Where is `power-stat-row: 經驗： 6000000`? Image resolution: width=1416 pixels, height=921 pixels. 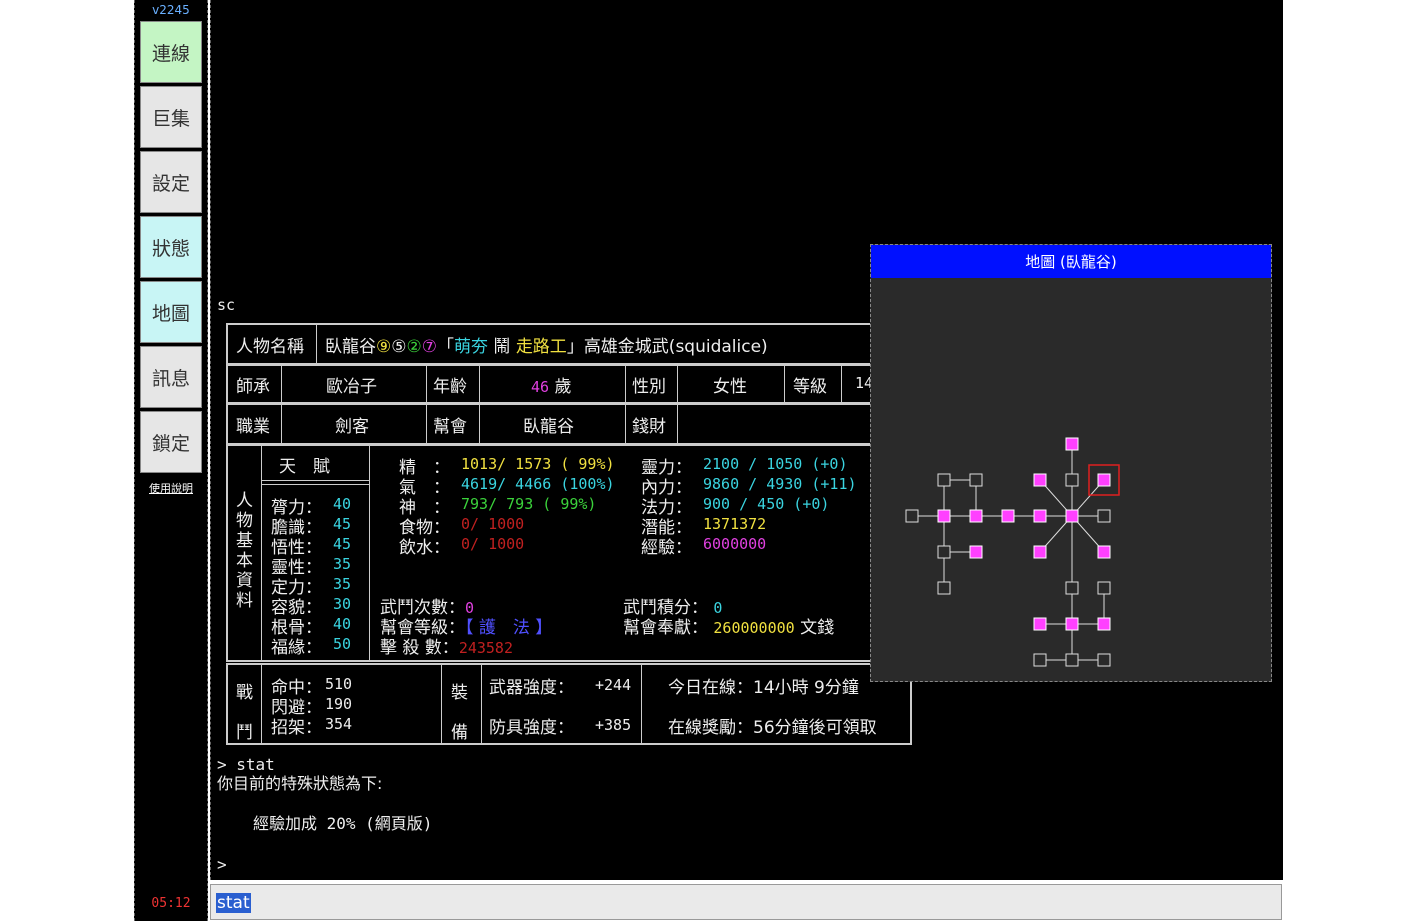
power-stat-row: 經驗： 6000000 is located at coordinates (704, 546).